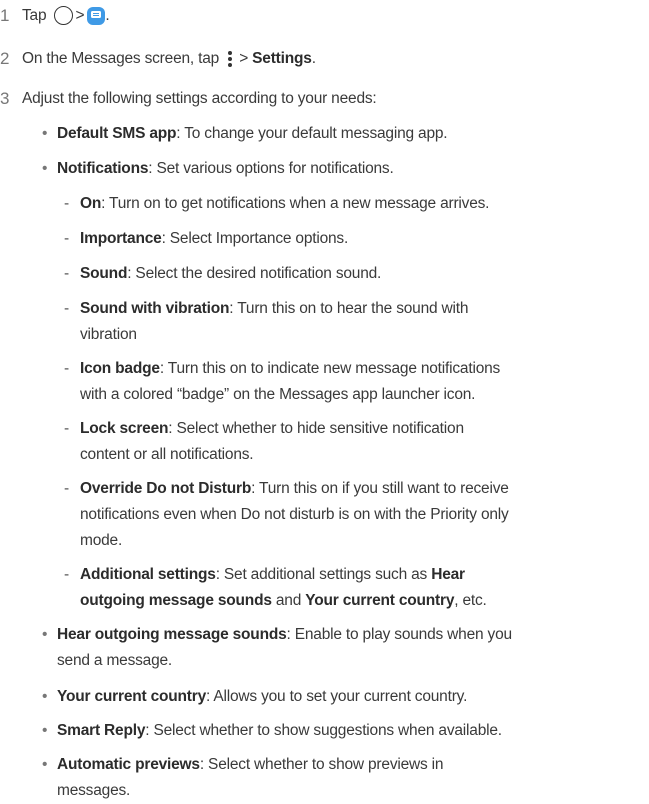  Describe the element at coordinates (254, 273) in the screenshot. I see `desc: : Select the desired notification sound.` at that location.